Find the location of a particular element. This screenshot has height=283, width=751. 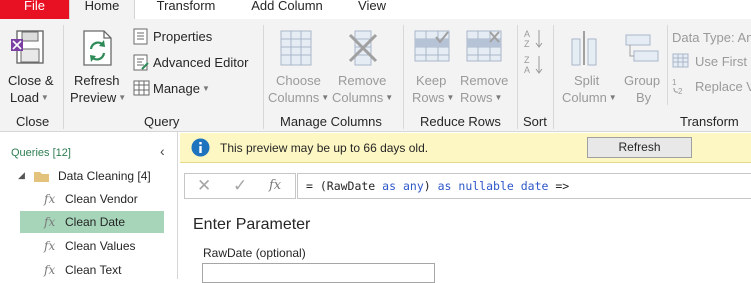

close-load-label-1: Close & is located at coordinates (31, 80).